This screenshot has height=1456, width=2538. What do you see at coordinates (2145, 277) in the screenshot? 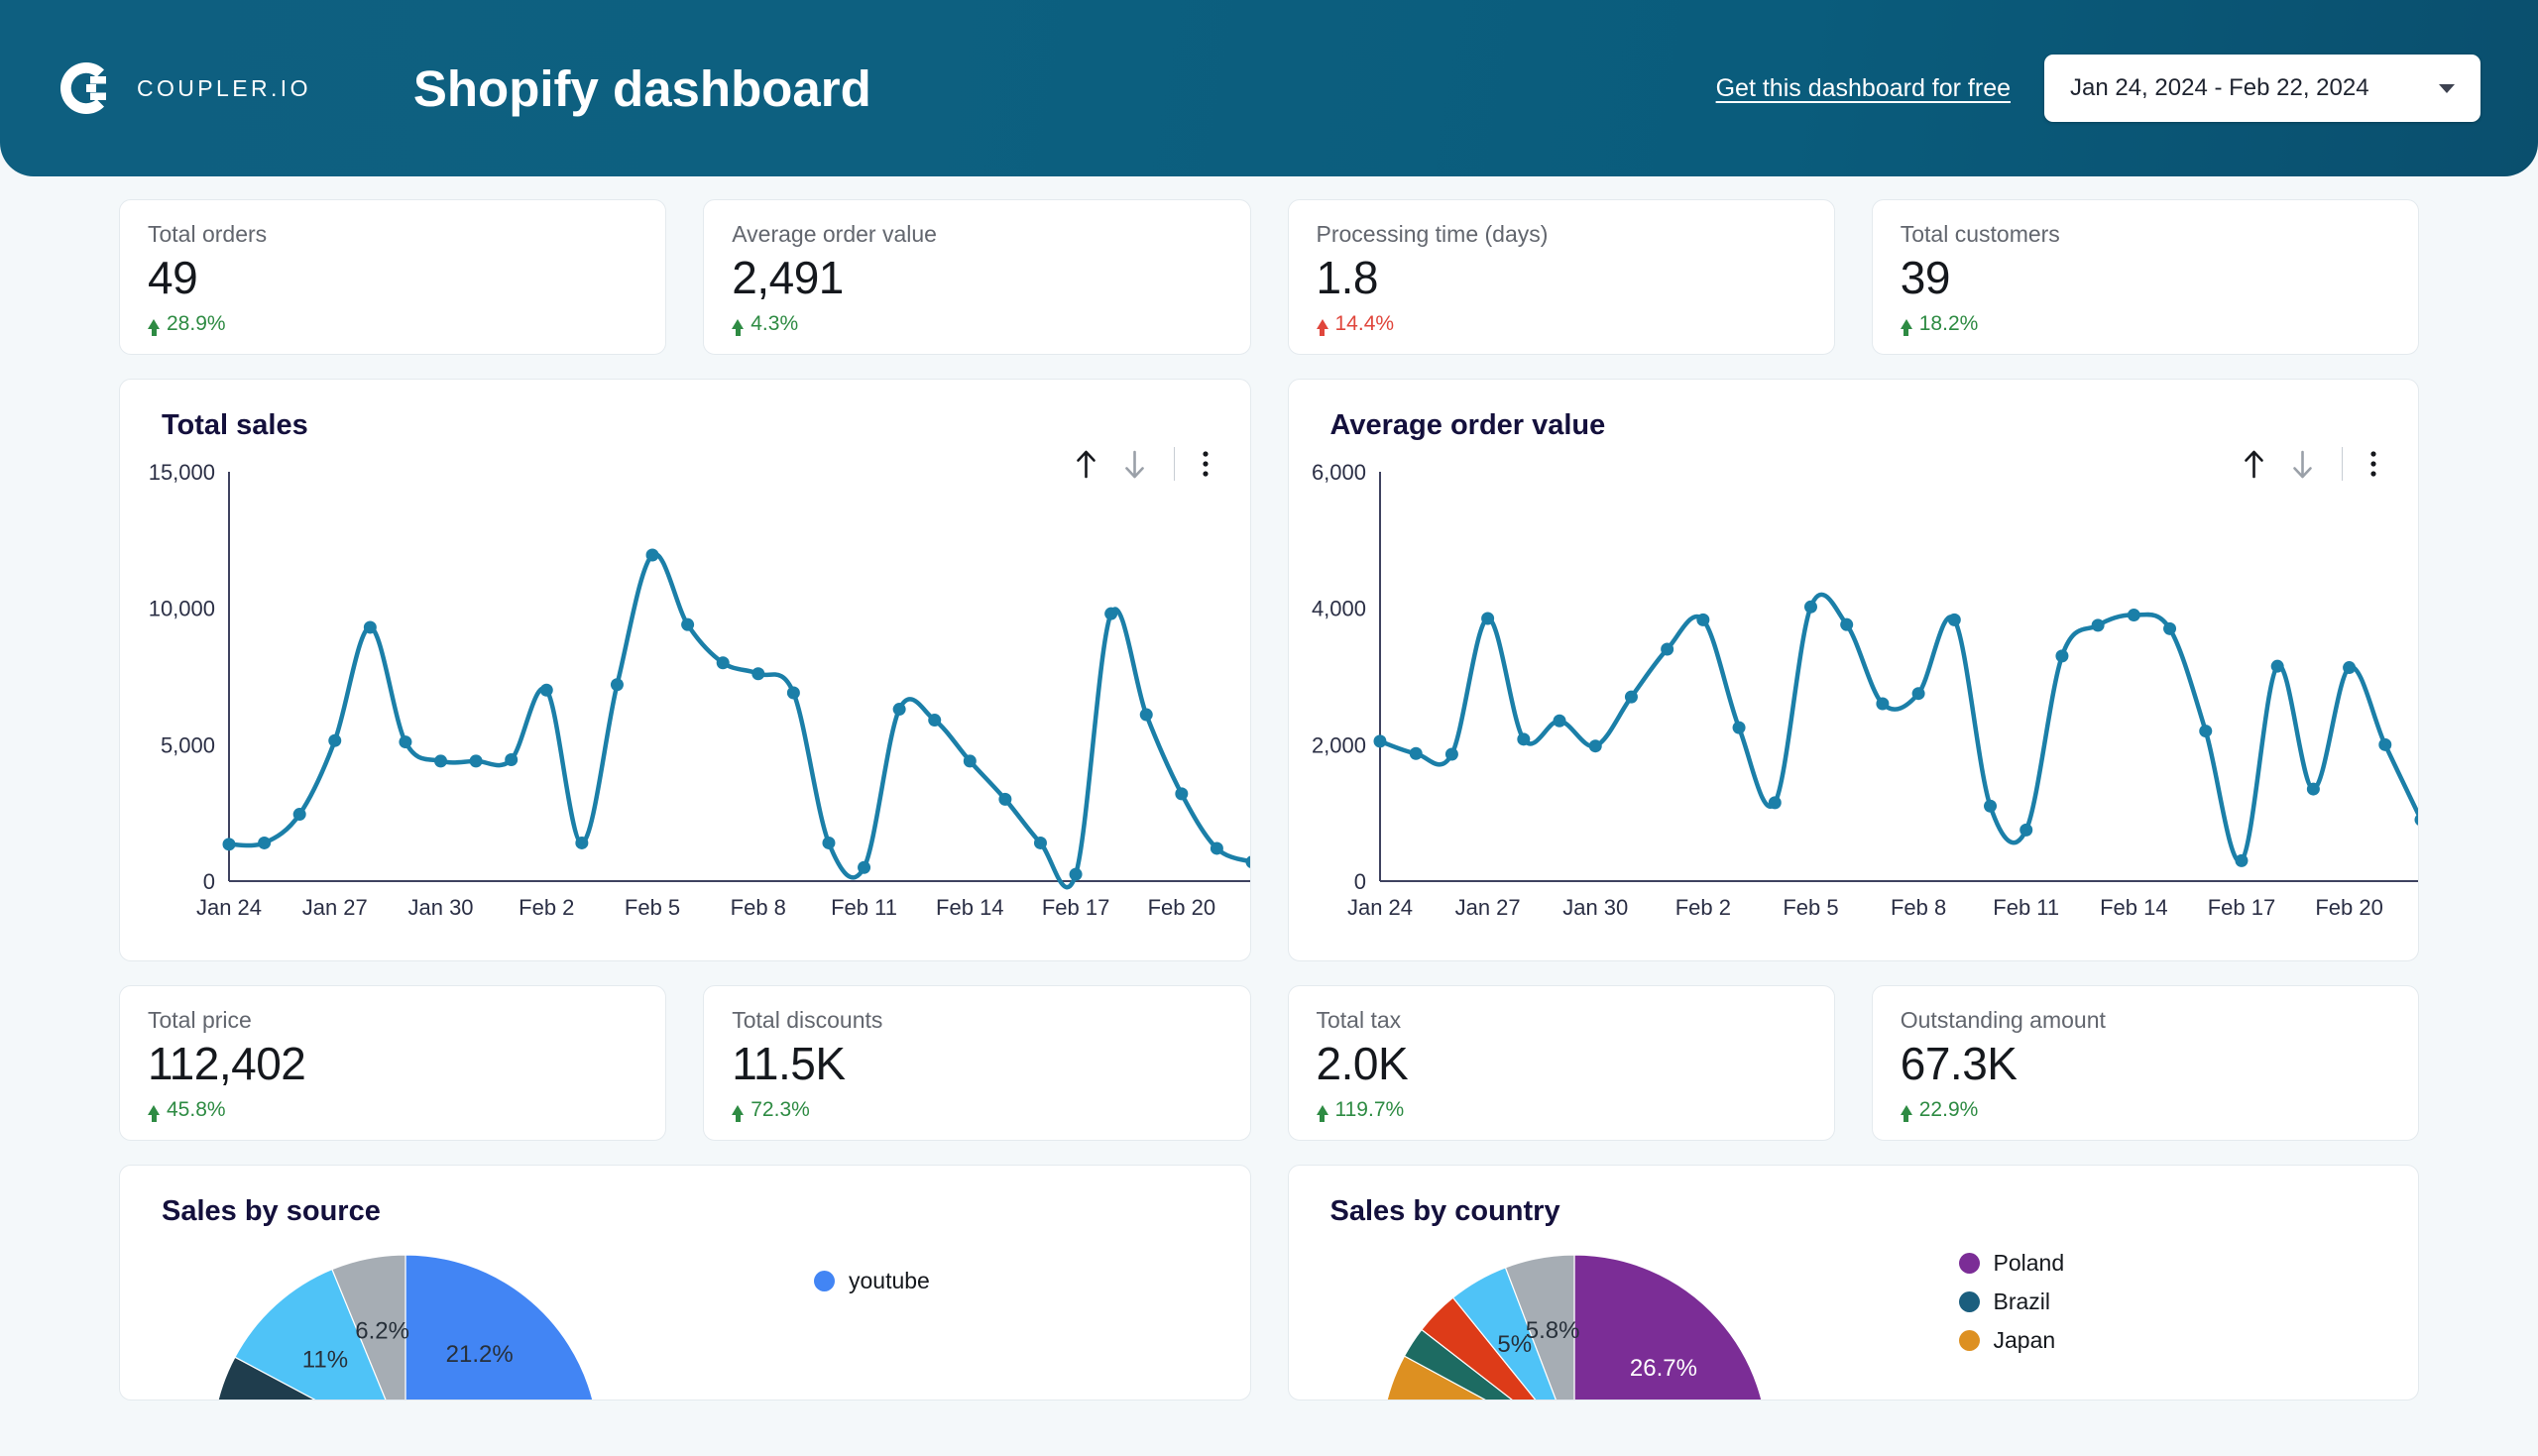
I see `kpi-card: Total customers 39 18.2%` at bounding box center [2145, 277].